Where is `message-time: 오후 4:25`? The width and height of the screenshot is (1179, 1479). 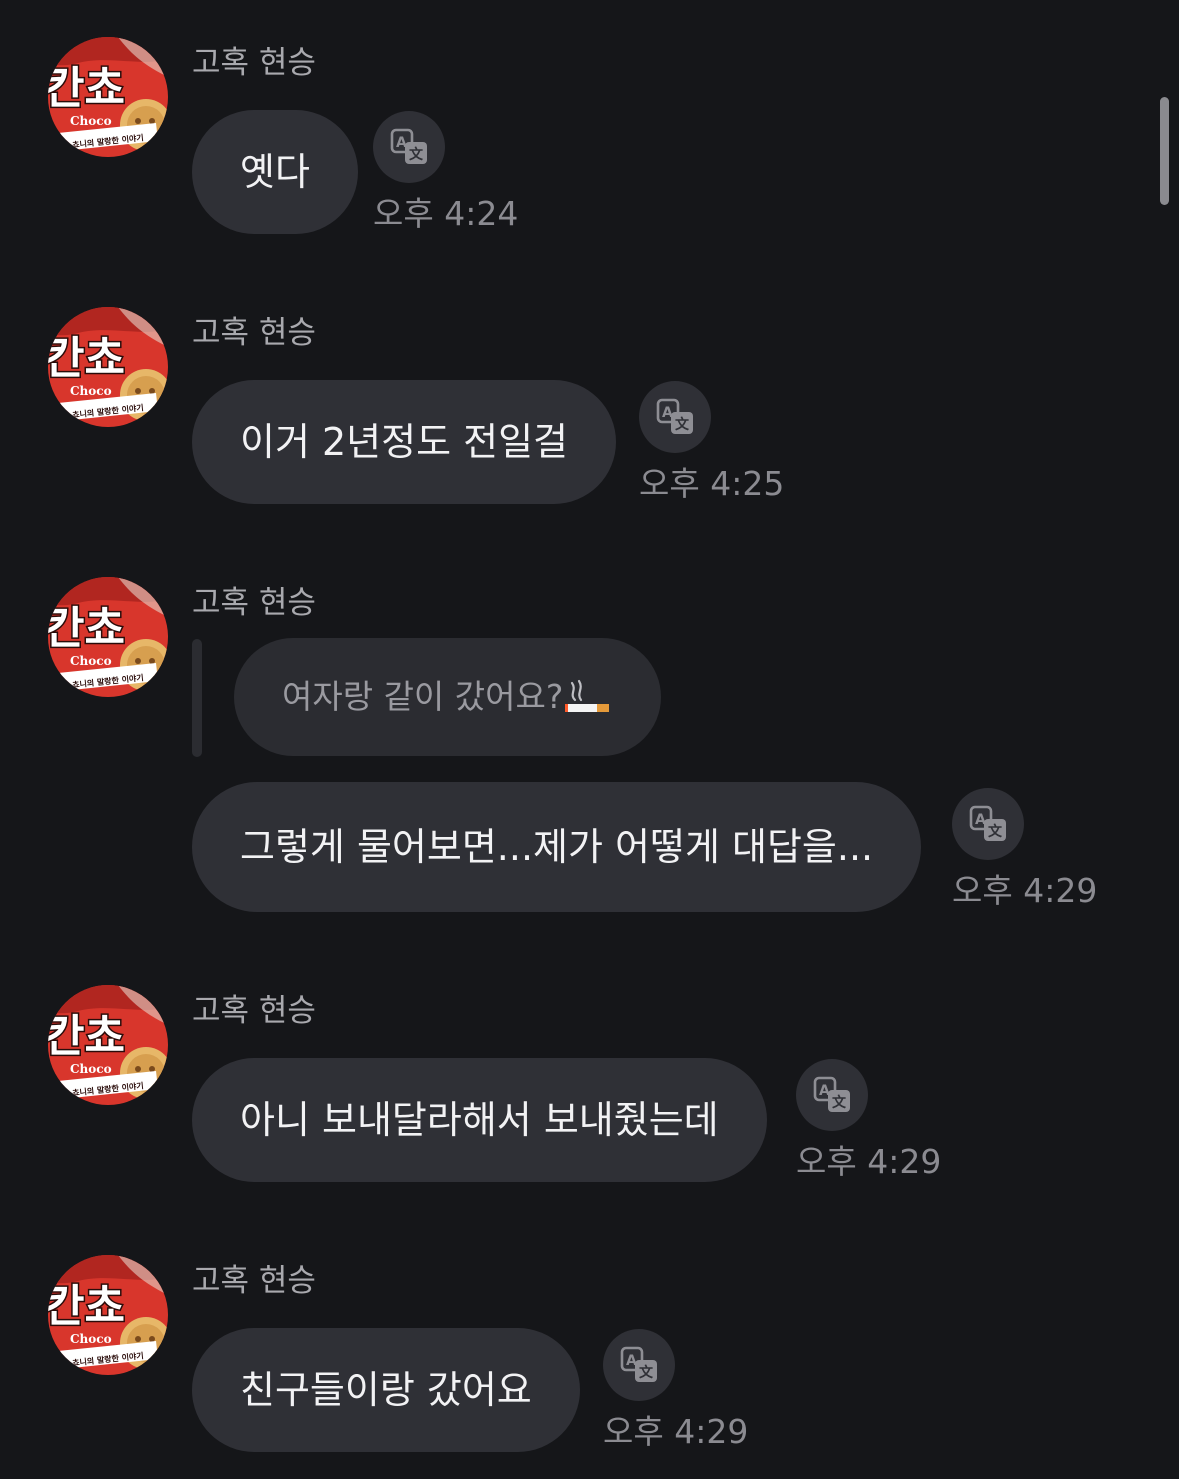
message-time: 오후 4:25 is located at coordinates (712, 483).